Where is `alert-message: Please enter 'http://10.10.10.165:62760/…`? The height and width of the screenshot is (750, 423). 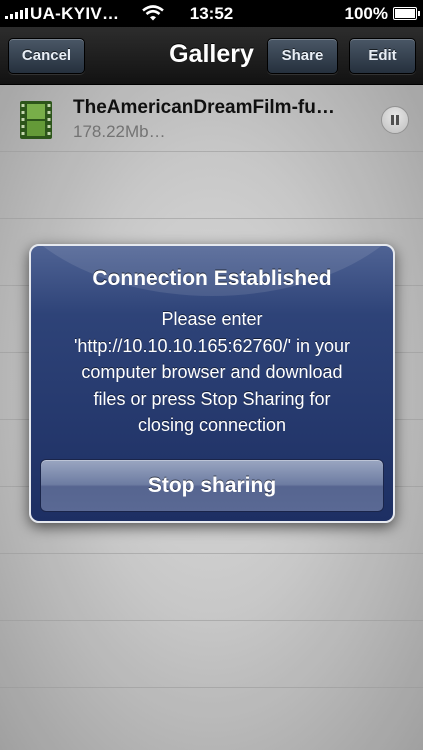 alert-message: Please enter 'http://10.10.10.165:62760/… is located at coordinates (212, 372).